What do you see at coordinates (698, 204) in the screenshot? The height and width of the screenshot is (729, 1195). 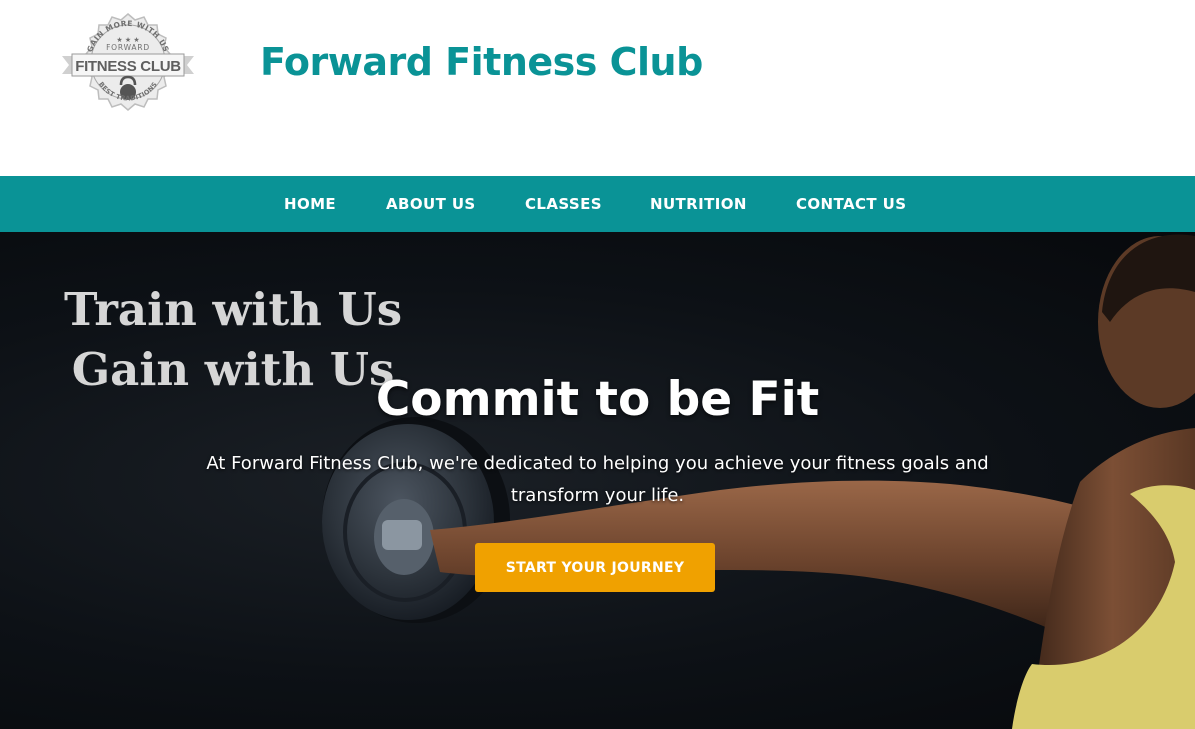 I see `nav-nutrition: NUTRITION` at bounding box center [698, 204].